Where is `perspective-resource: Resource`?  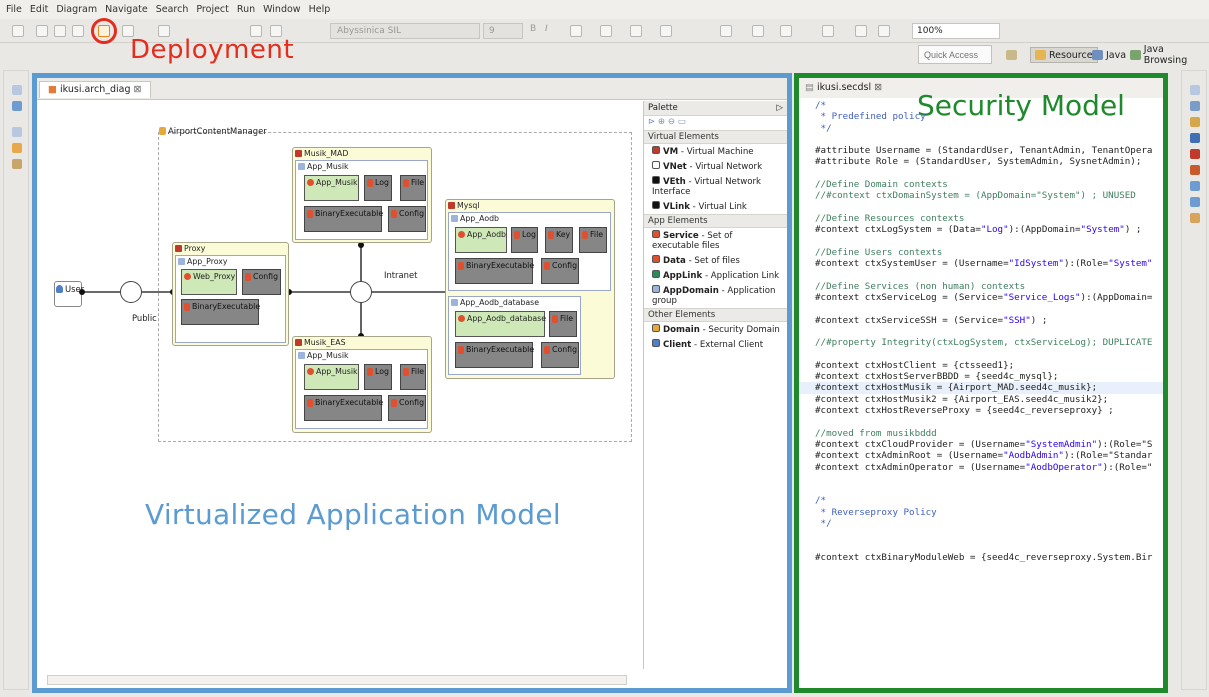
perspective-resource: Resource is located at coordinates (1064, 55).